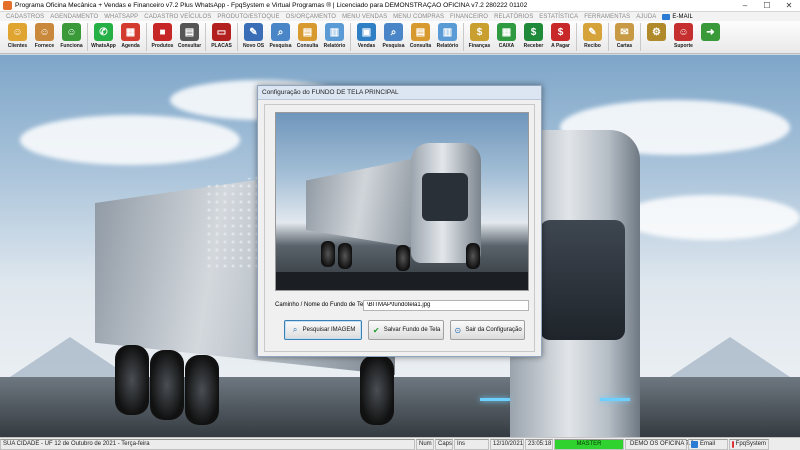 Image resolution: width=800 pixels, height=450 pixels. I want to click on close-button: ✕, so click(789, 6).